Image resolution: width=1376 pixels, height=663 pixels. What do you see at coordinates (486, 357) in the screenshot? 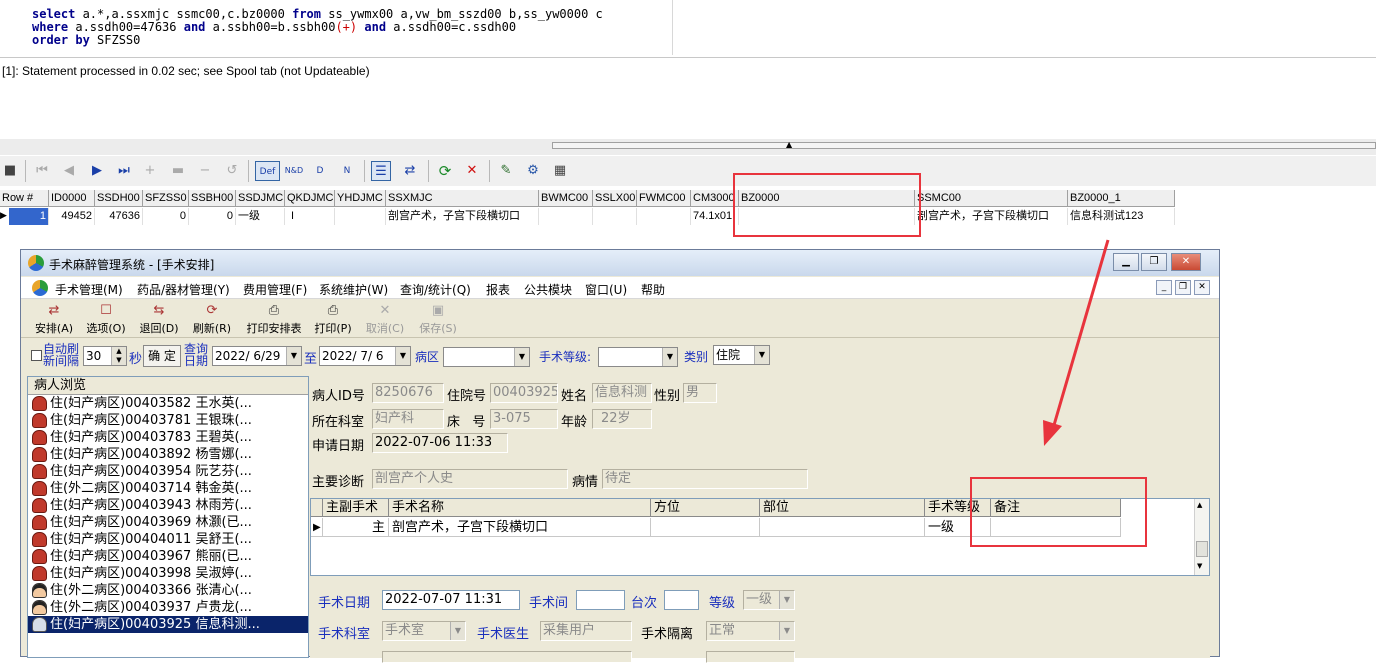
I see `ward-select: ▼` at bounding box center [486, 357].